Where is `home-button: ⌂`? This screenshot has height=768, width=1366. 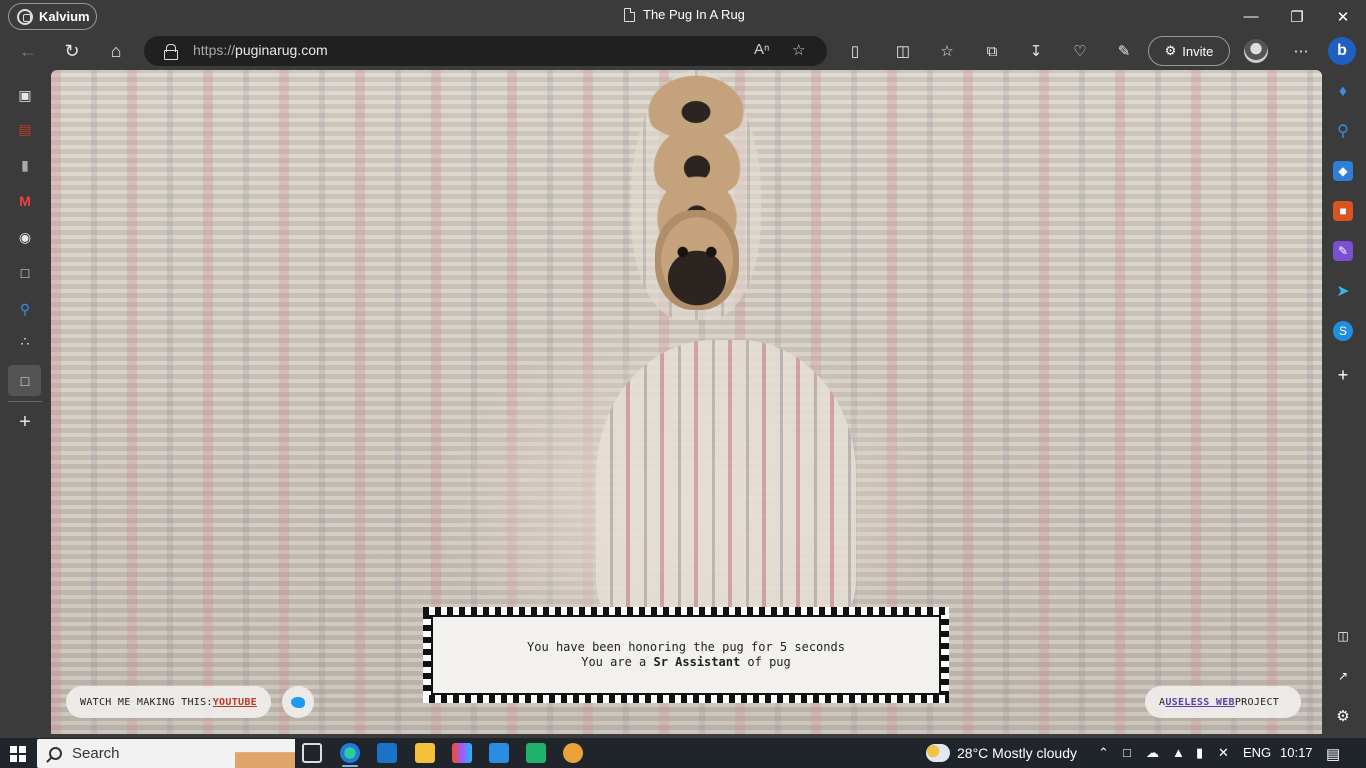 home-button: ⌂ is located at coordinates (116, 51).